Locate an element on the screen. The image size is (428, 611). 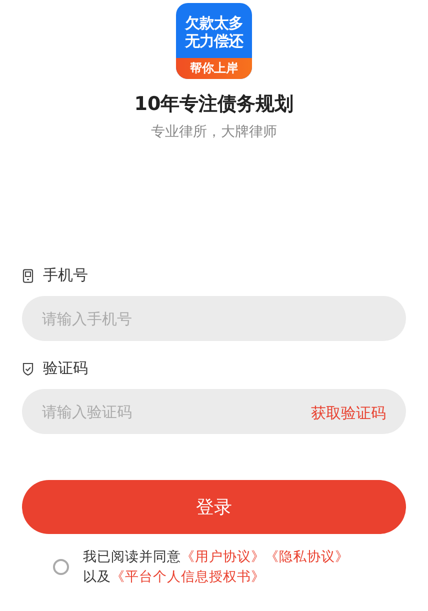
agreement-link: 《平台个人信息授权书》 is located at coordinates (188, 577).